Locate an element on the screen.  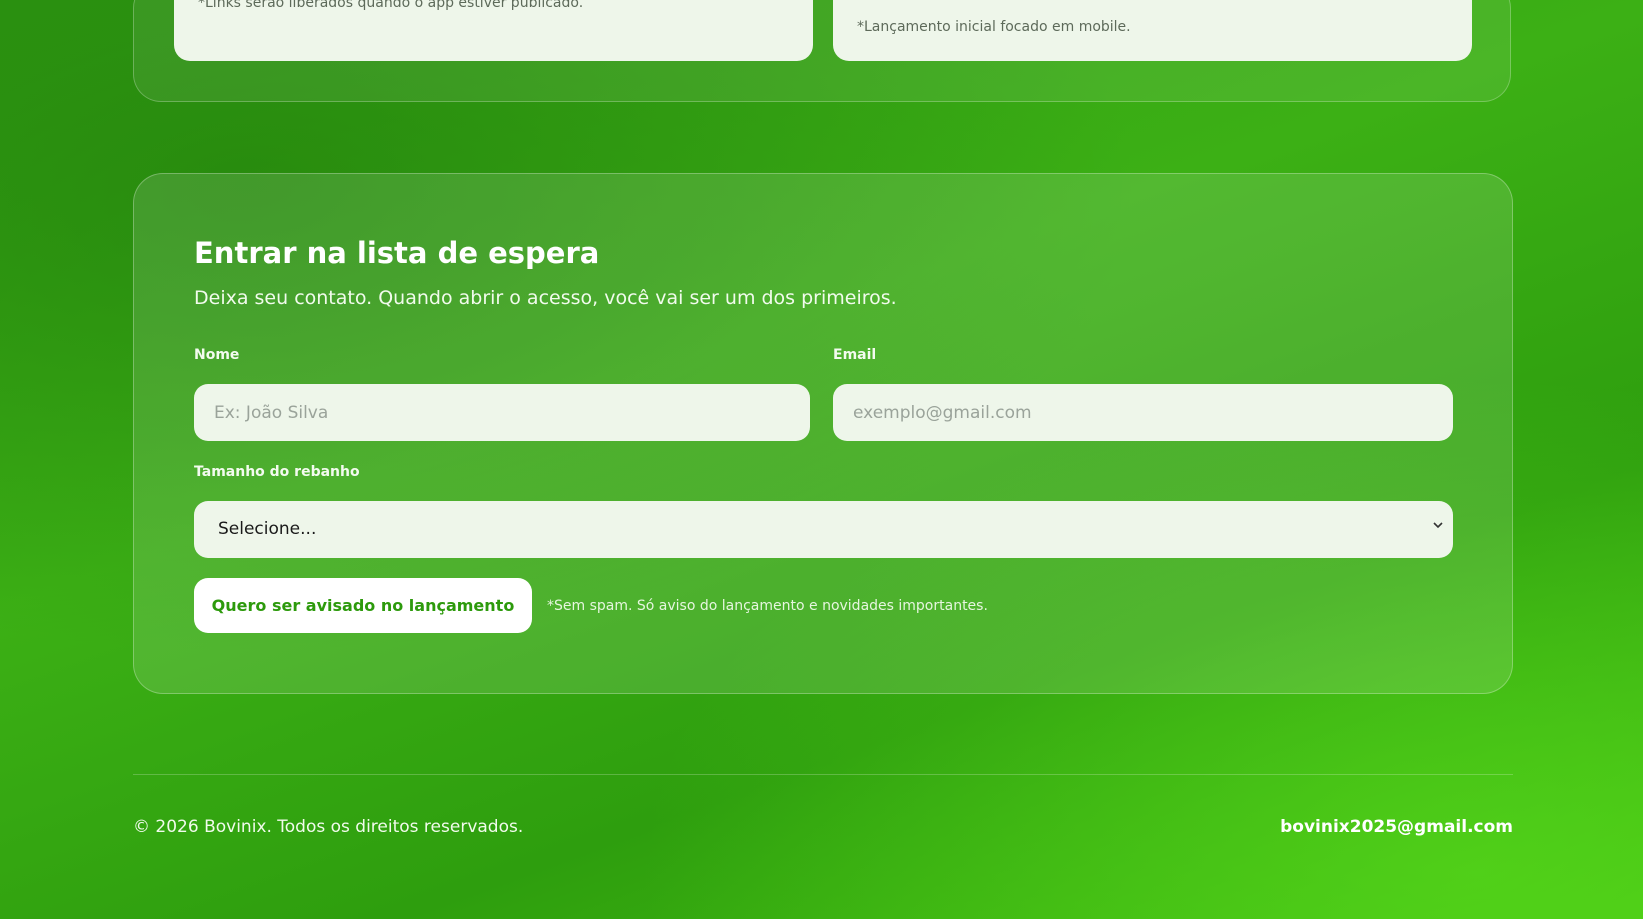
email-label: Email is located at coordinates (855, 355).